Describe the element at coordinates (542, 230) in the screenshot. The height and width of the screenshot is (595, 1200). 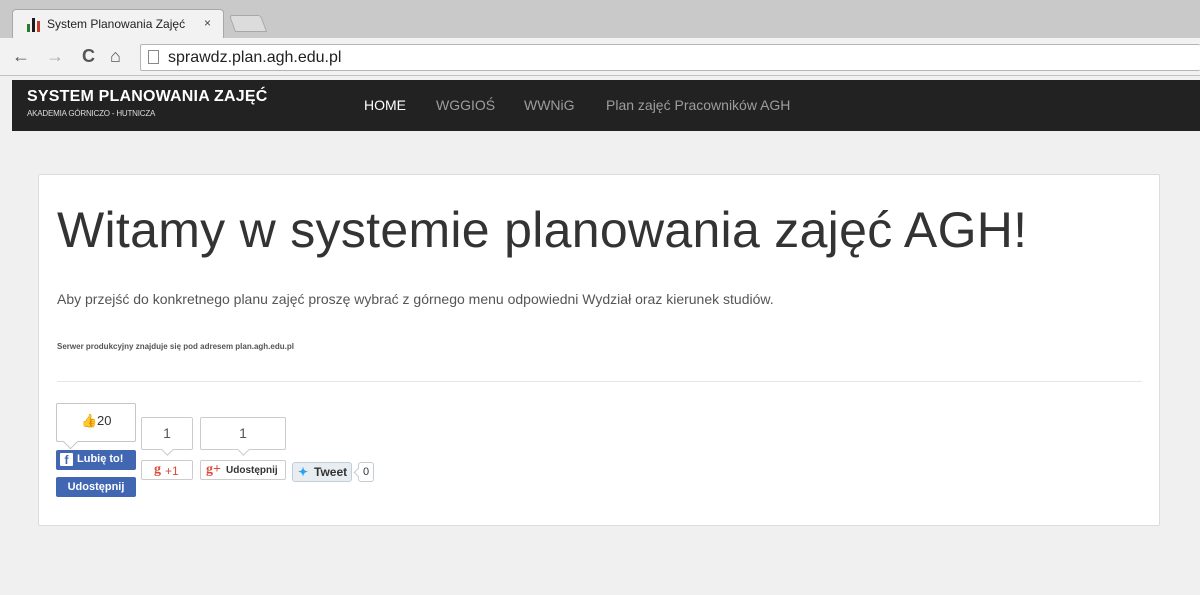
I see `page-title: Witamy w systemie planowania zajęć AGH!` at that location.